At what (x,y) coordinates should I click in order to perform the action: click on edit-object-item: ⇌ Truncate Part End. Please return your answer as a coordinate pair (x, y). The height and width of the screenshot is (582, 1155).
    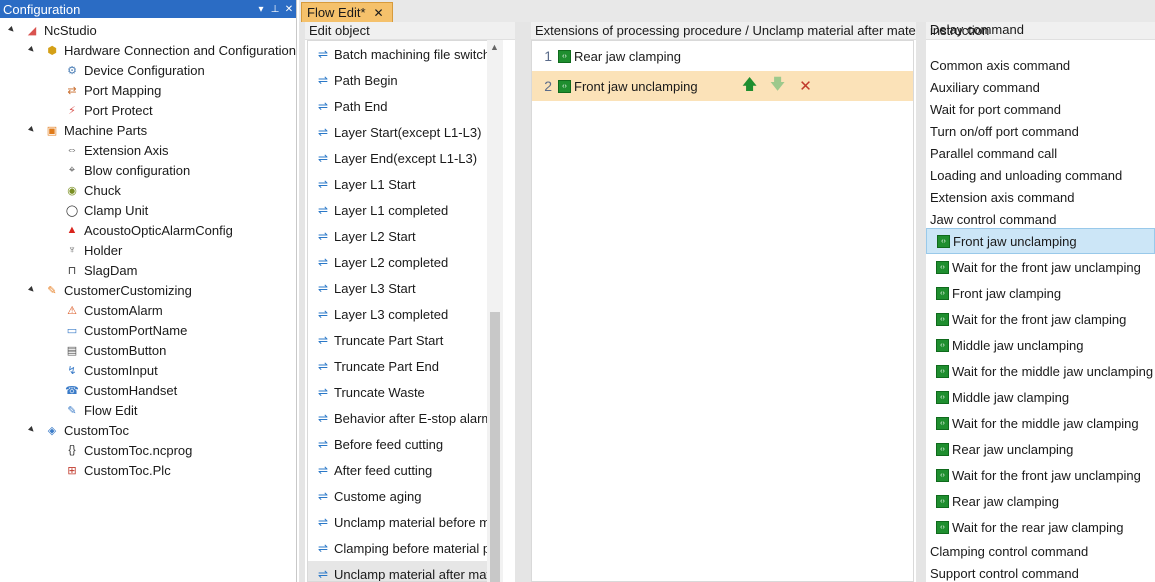
    Looking at the image, I should click on (402, 366).